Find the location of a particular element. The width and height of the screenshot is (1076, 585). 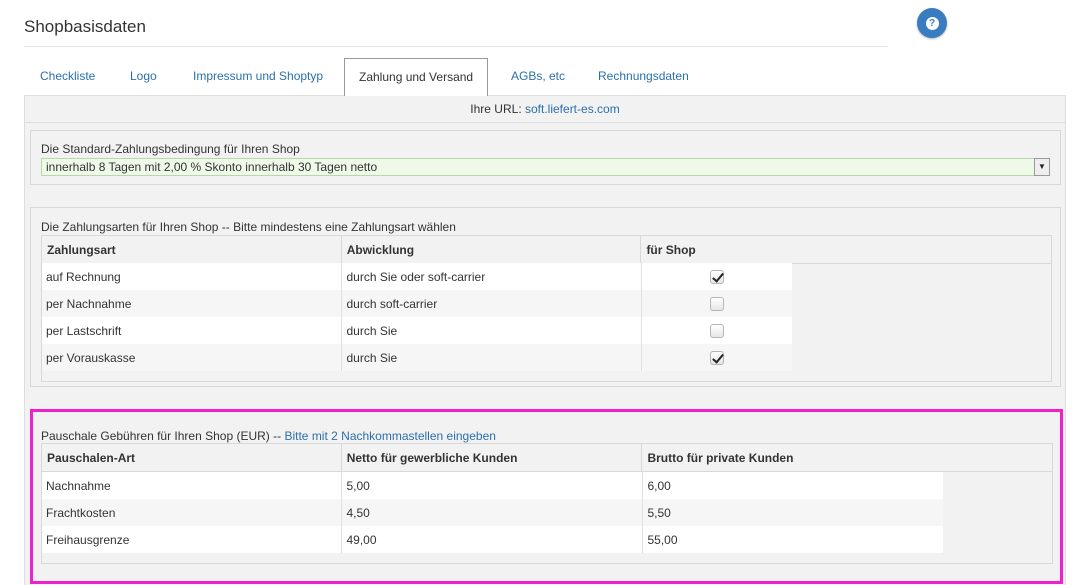

payment-method-handling: durch Sie oder soft-carrier is located at coordinates (491, 276).